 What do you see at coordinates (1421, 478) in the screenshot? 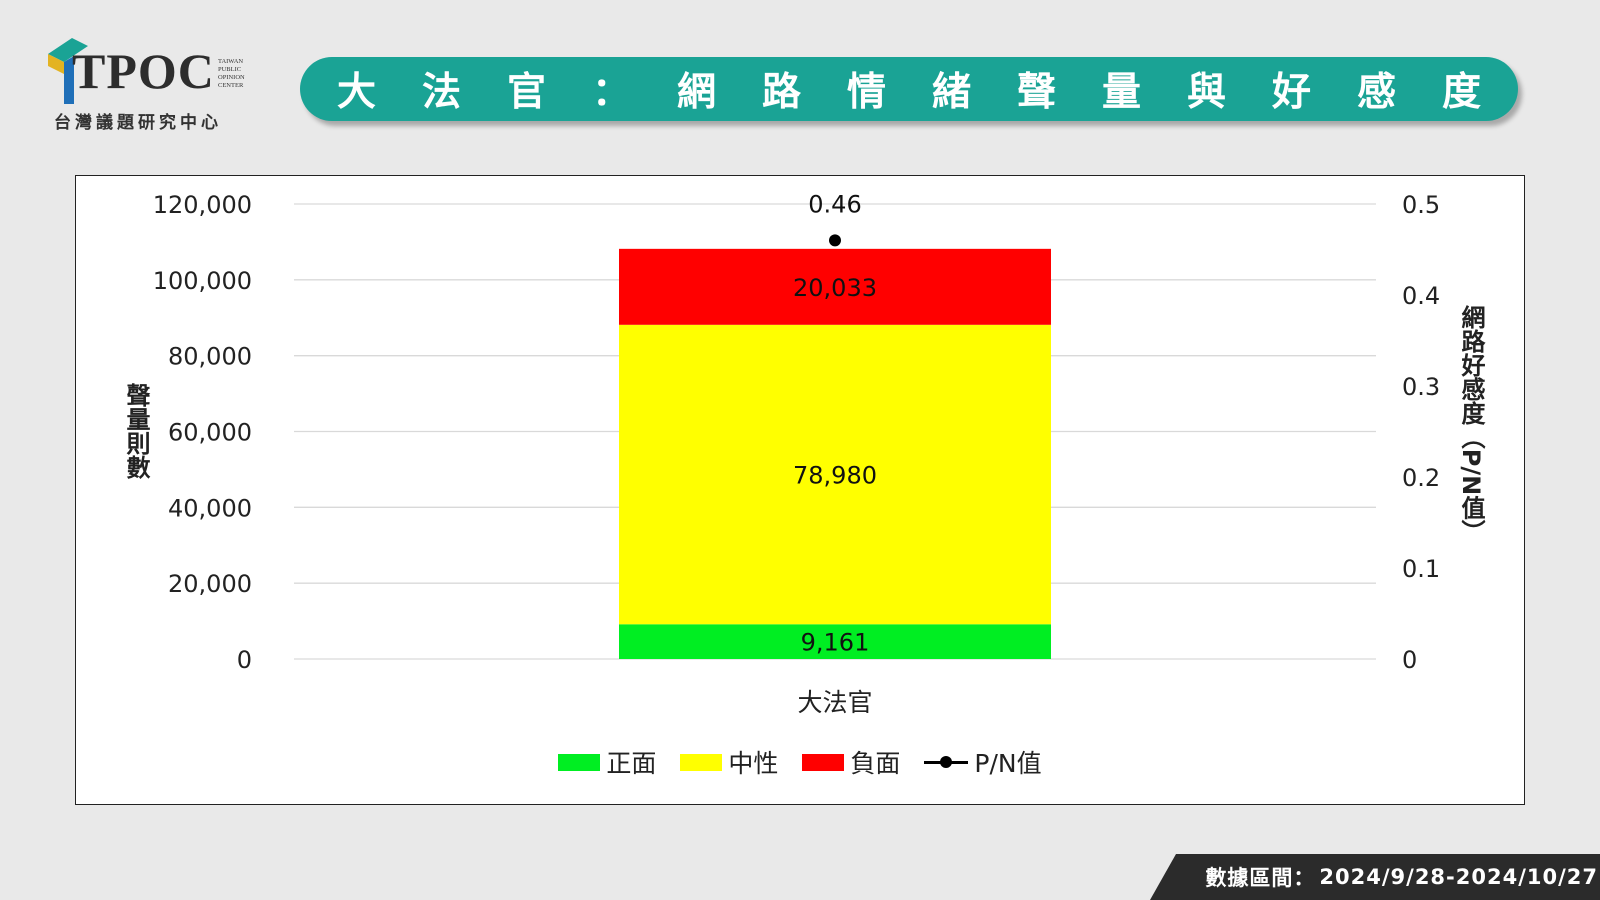
I see `y-right-tick-label: 0.2` at bounding box center [1421, 478].